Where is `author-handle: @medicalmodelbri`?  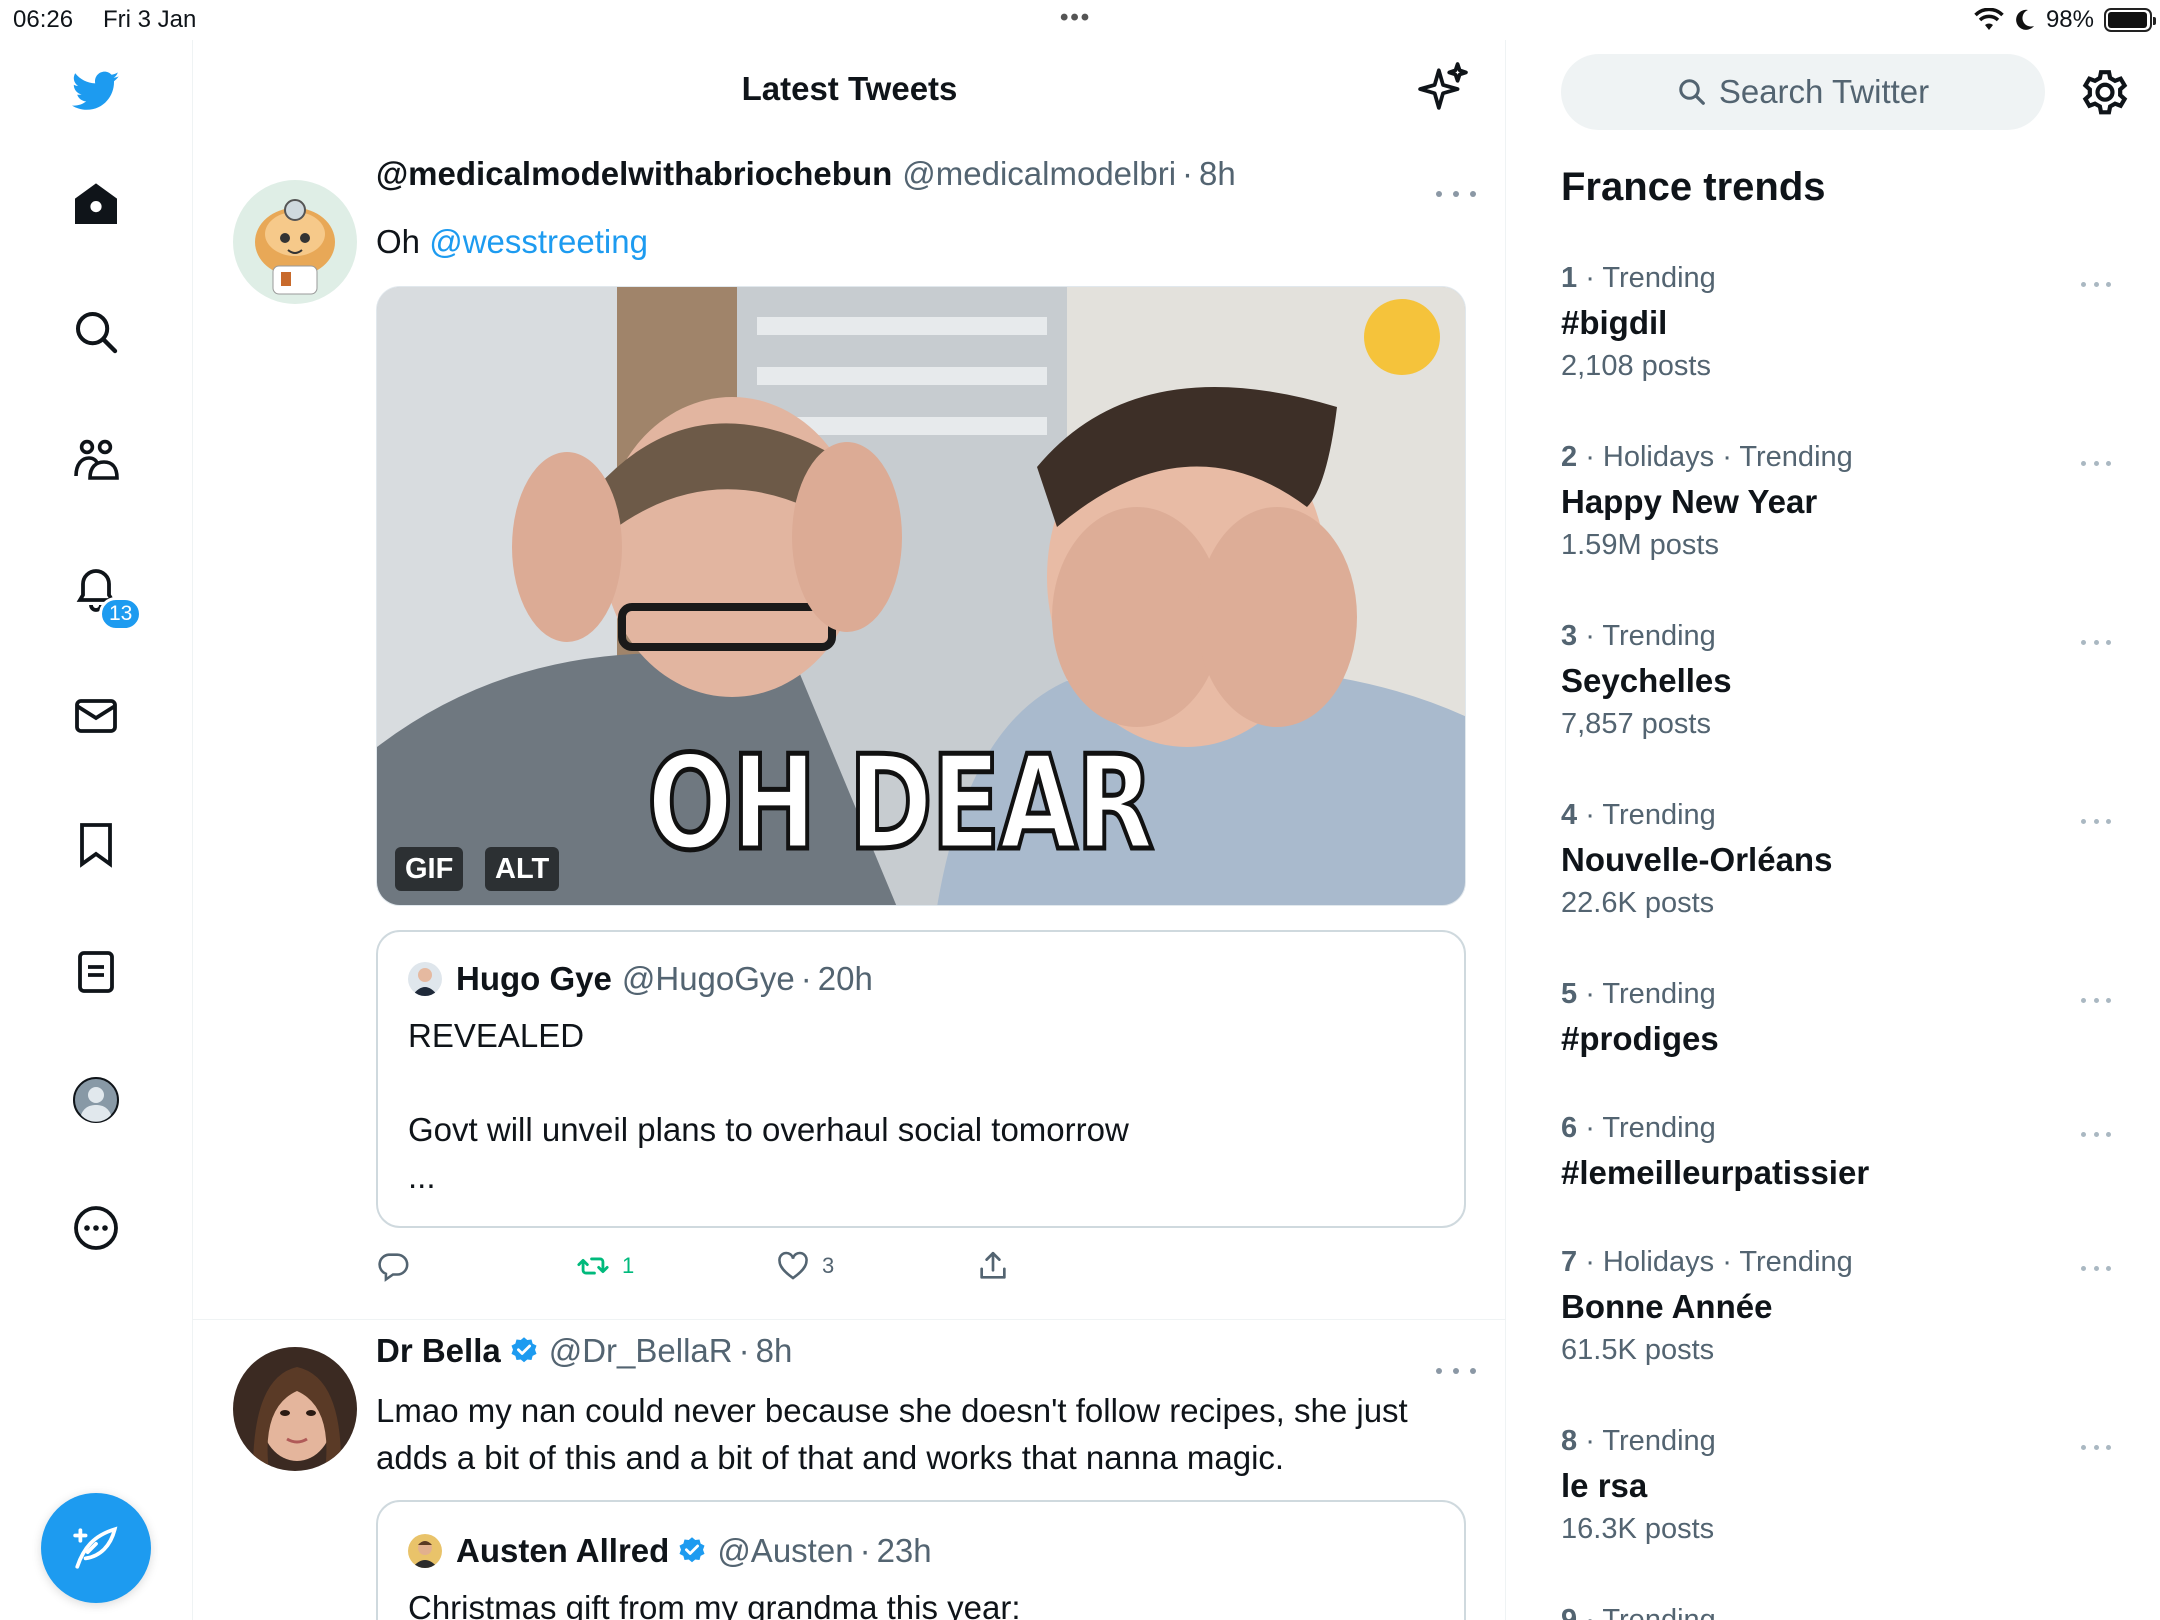
author-handle: @medicalmodelbri is located at coordinates (1039, 174).